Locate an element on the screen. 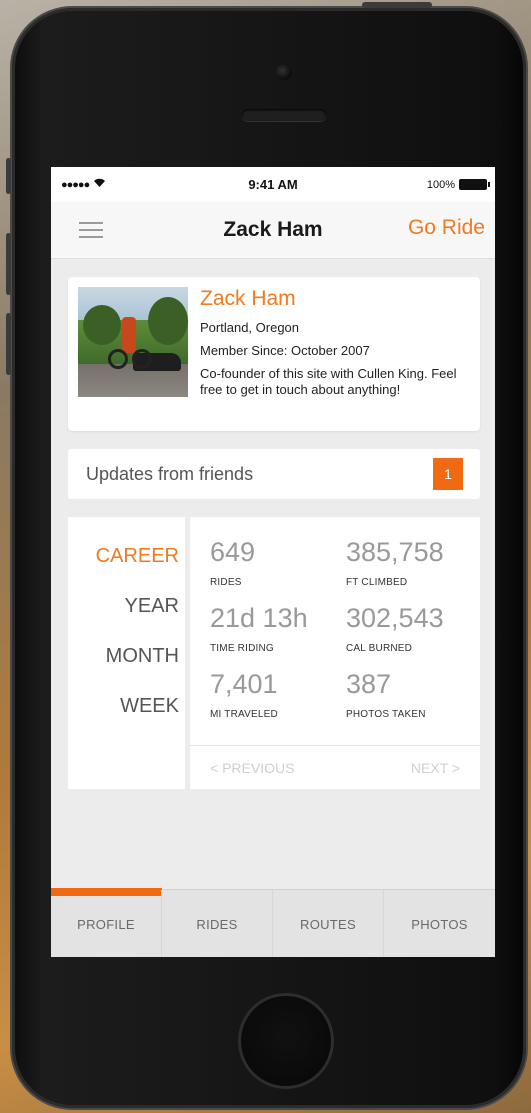  tab-bar: PROFILE RIDES ROUTES PHOTOS is located at coordinates (273, 922).